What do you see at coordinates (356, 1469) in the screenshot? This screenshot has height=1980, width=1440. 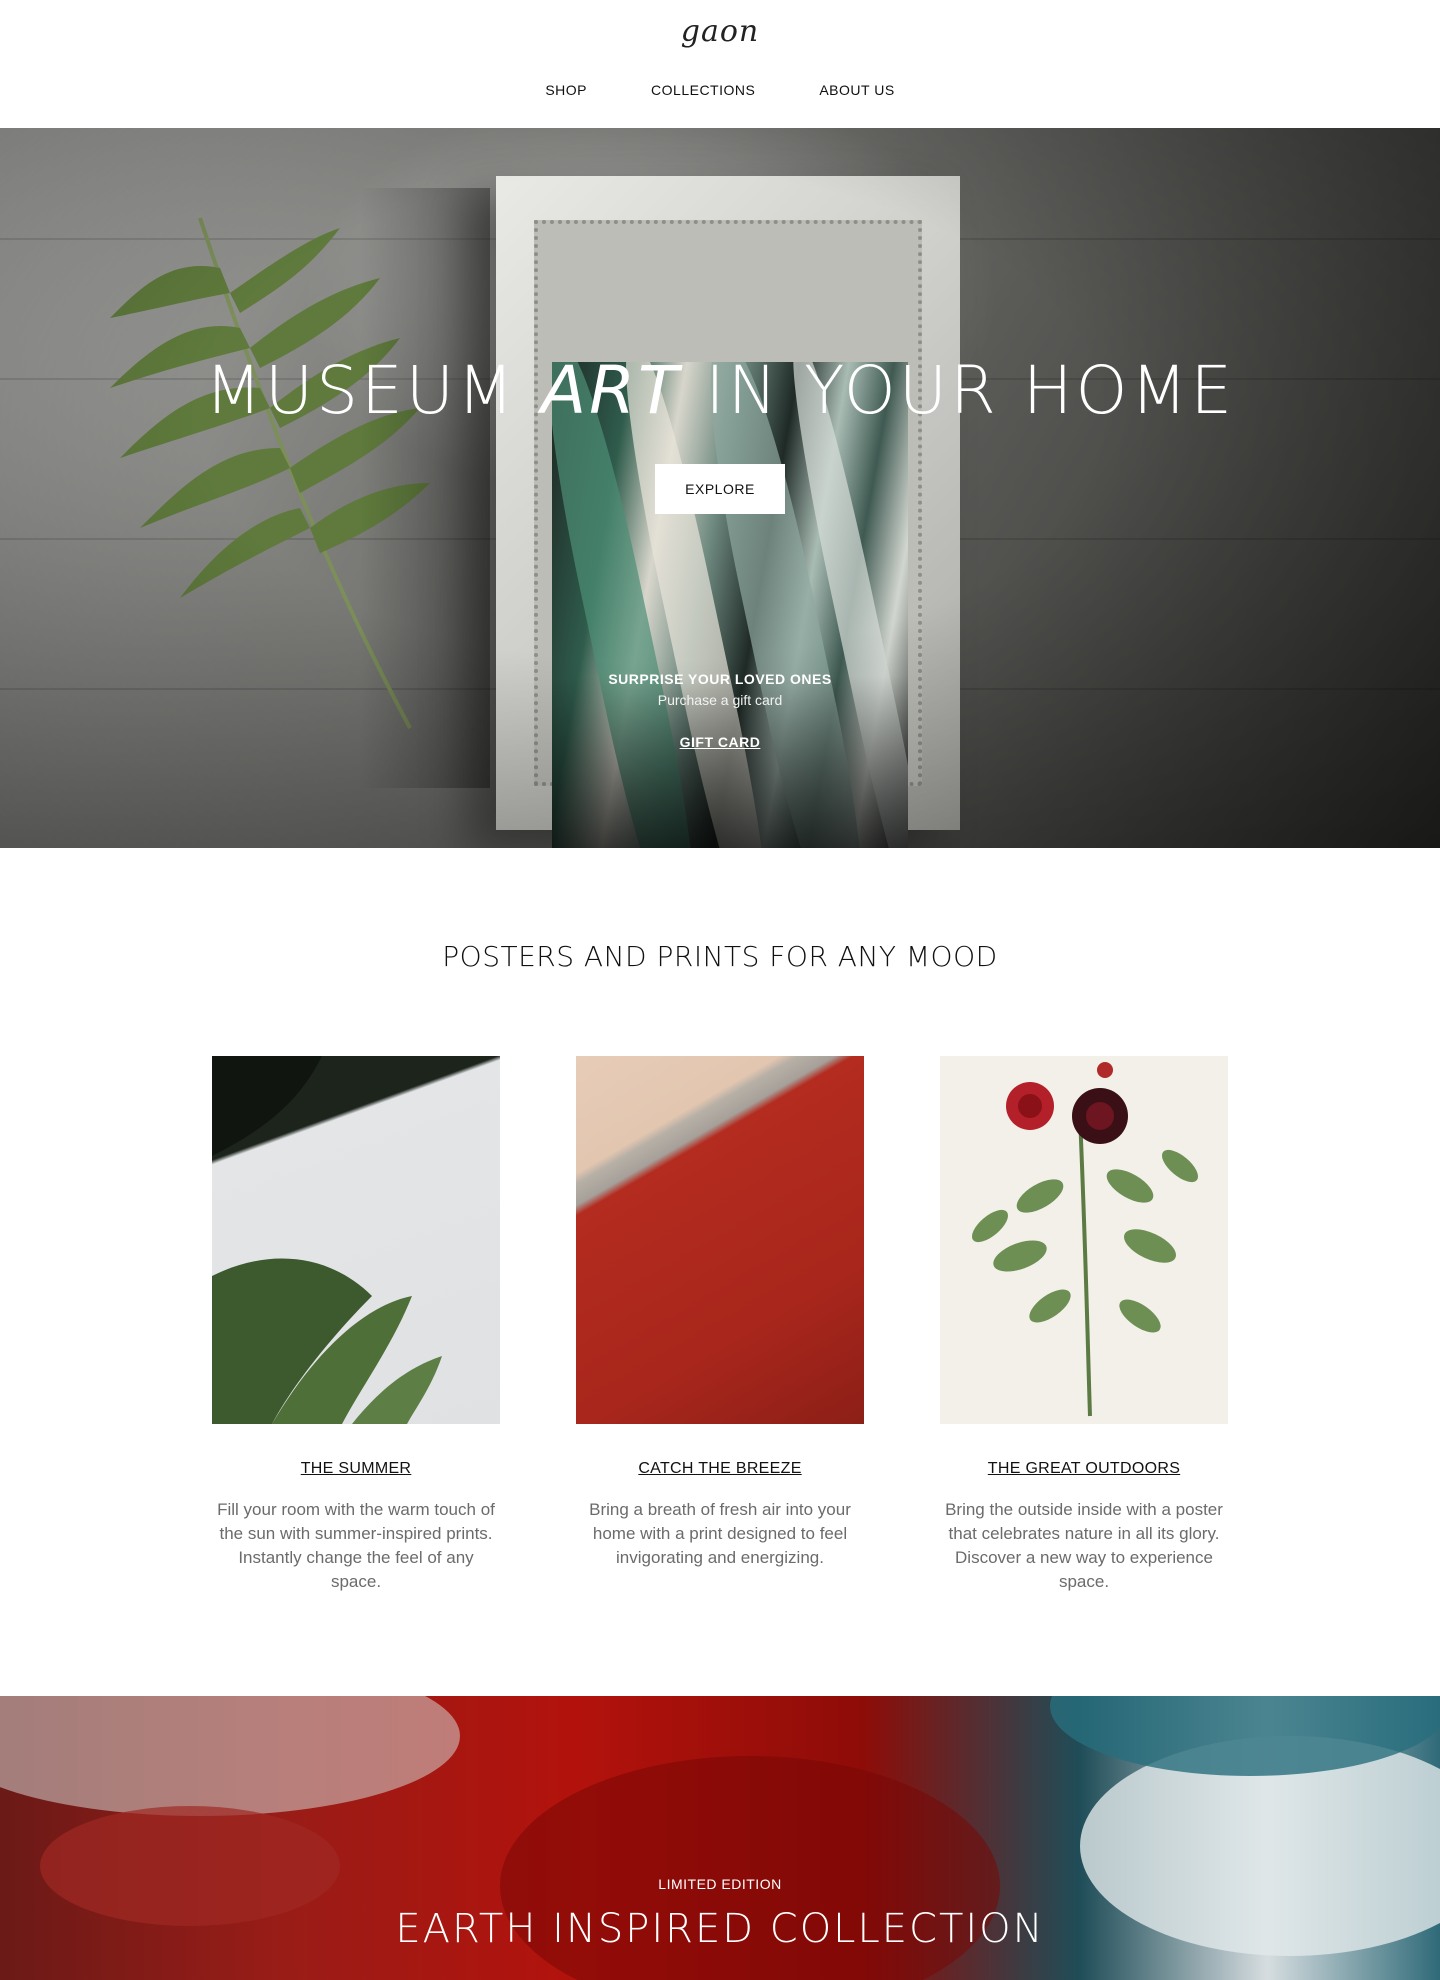 I see `collection-link-summer: THE SUMMER` at bounding box center [356, 1469].